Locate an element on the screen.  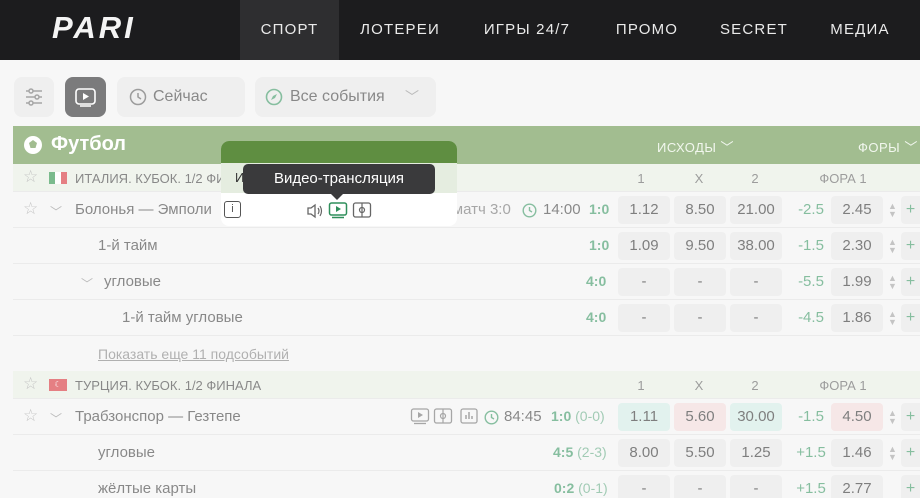
spotlight-header-strip is located at coordinates (339, 152).